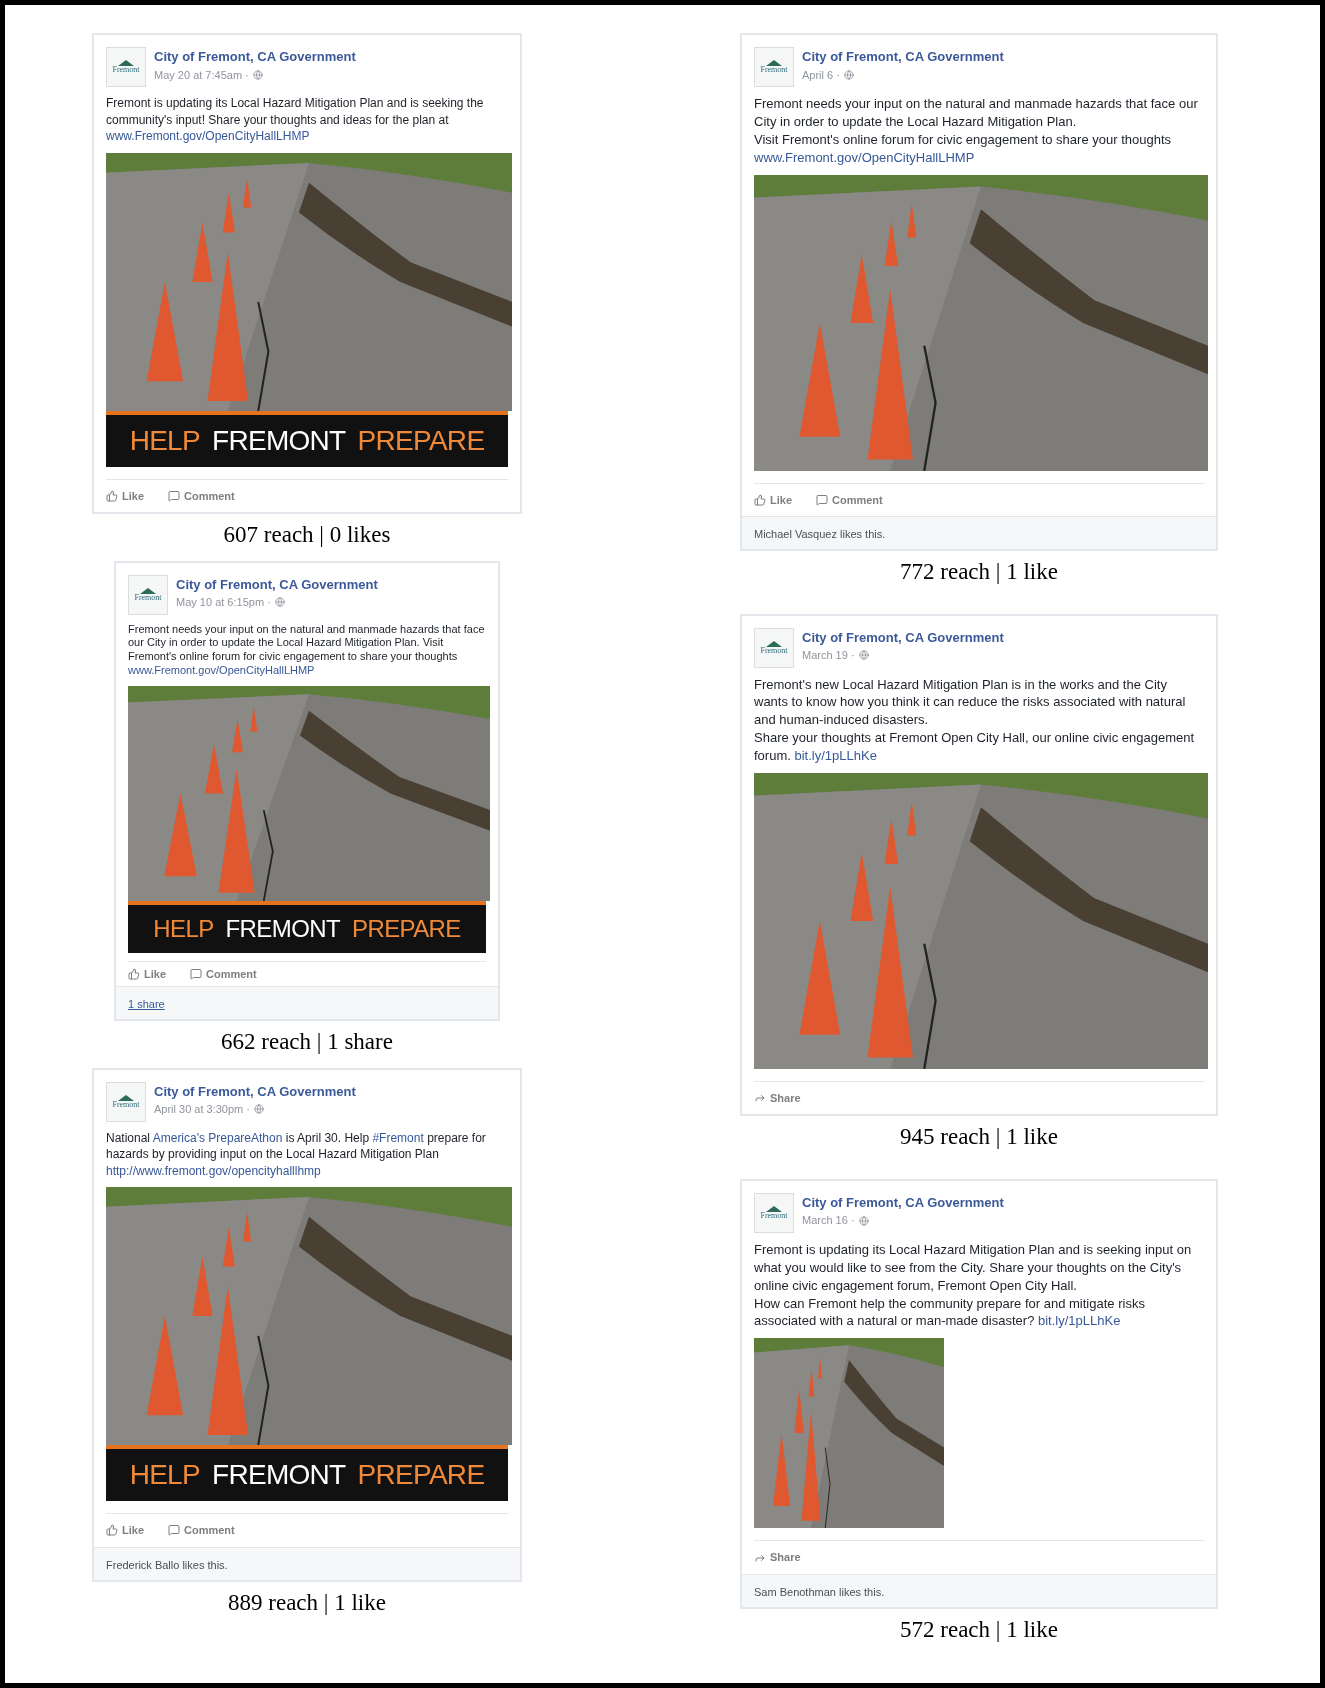 The image size is (1325, 1688). Describe the element at coordinates (979, 1137) in the screenshot. I see `reach-caption: 945 reach | 1 like` at that location.